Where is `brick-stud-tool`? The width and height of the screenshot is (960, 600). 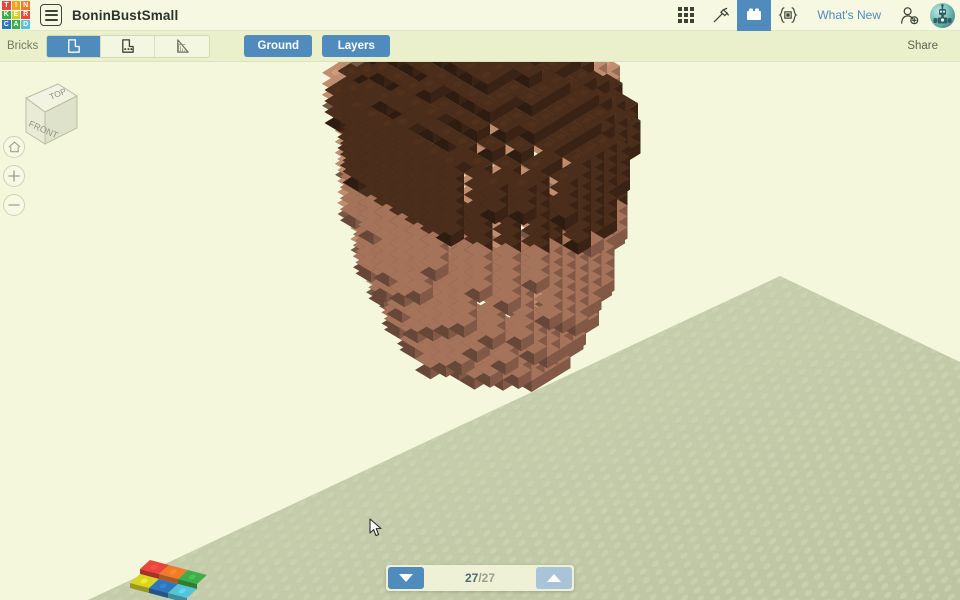 brick-stud-tool is located at coordinates (128, 46).